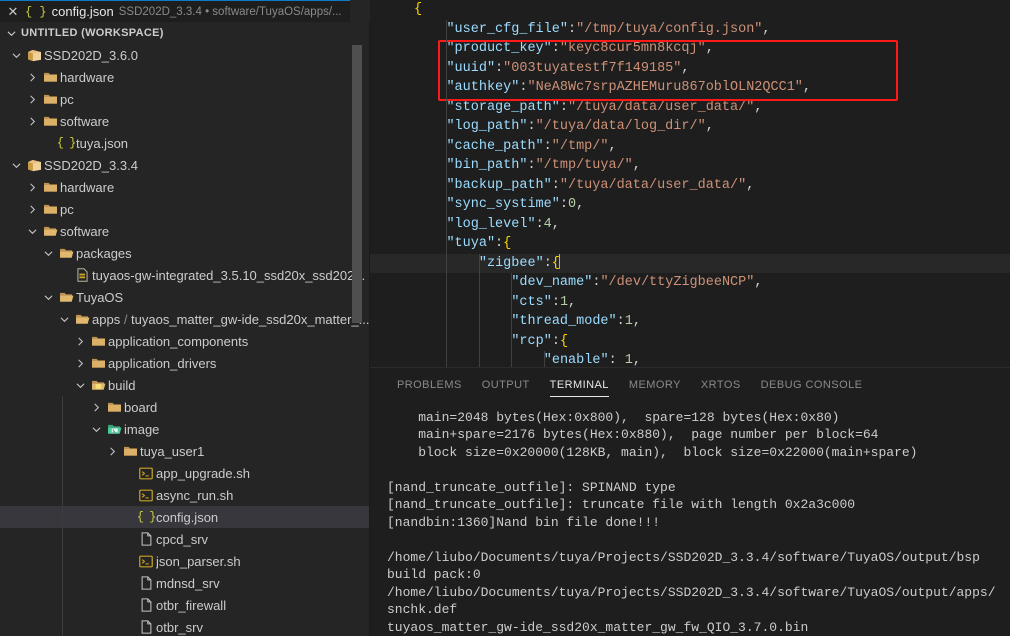  I want to click on tree-item-label: otbr_firewall, so click(191, 605).